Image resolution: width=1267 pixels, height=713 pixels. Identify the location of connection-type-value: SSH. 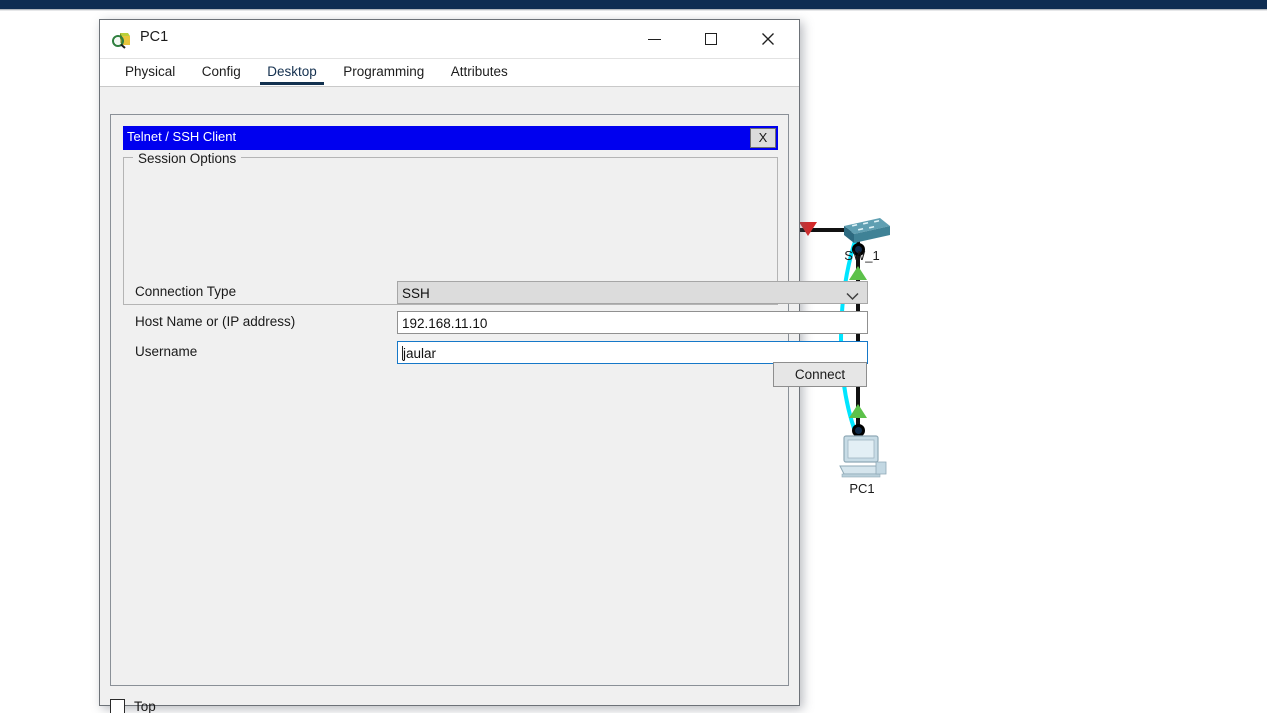
(416, 293).